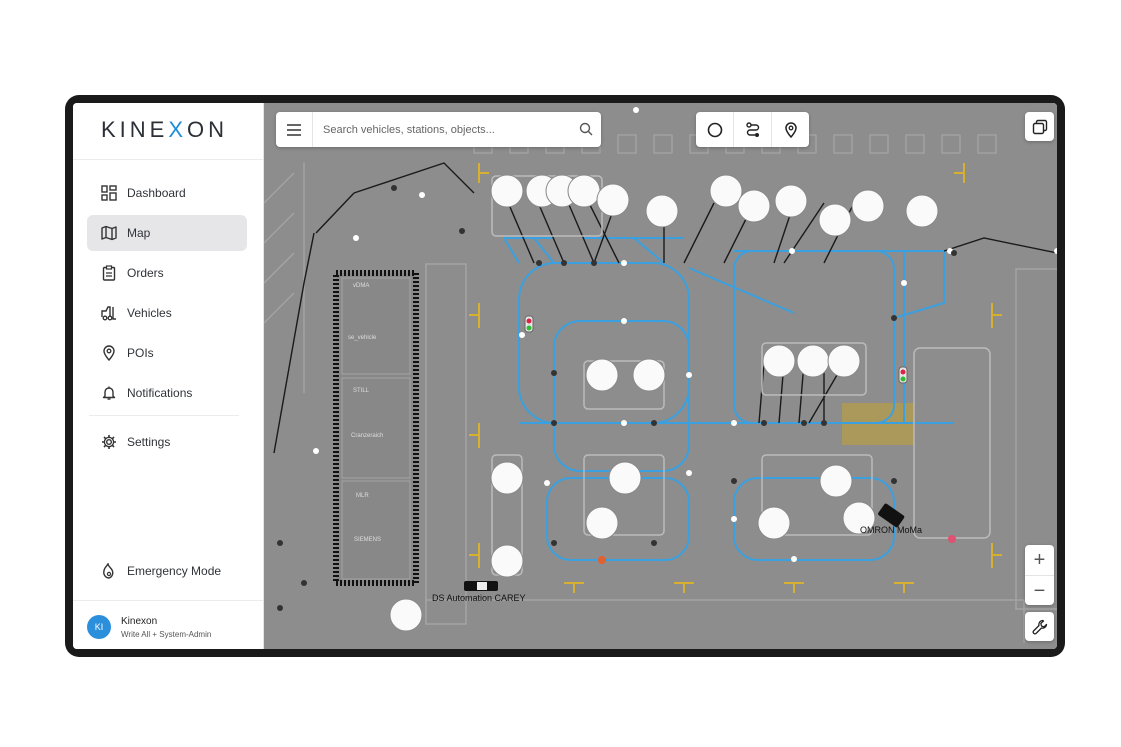  I want to click on emergency-mode-button: Emergency Mode, so click(167, 571).